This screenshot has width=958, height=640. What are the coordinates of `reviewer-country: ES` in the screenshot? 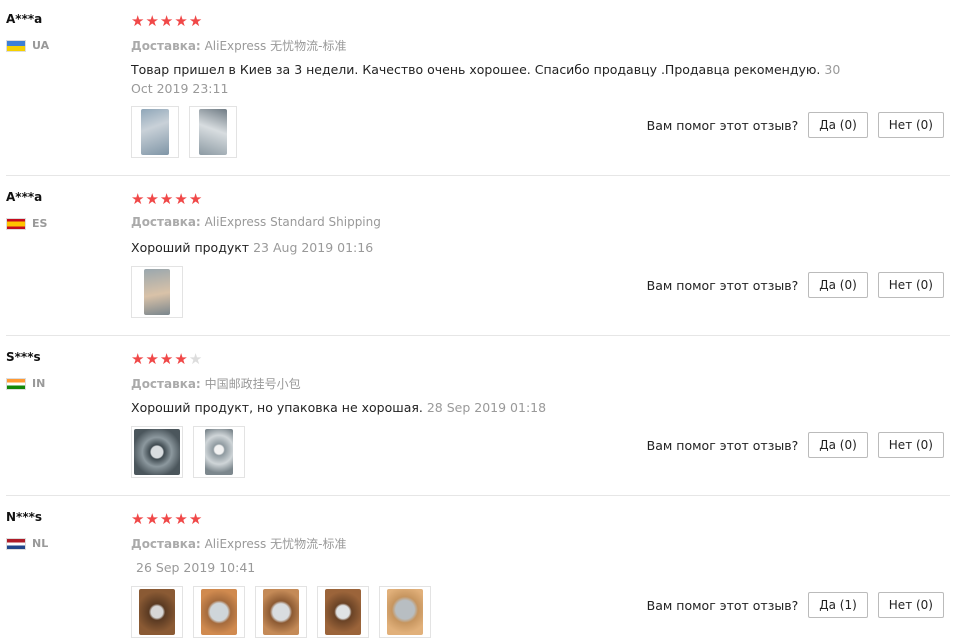 It's located at (26, 223).